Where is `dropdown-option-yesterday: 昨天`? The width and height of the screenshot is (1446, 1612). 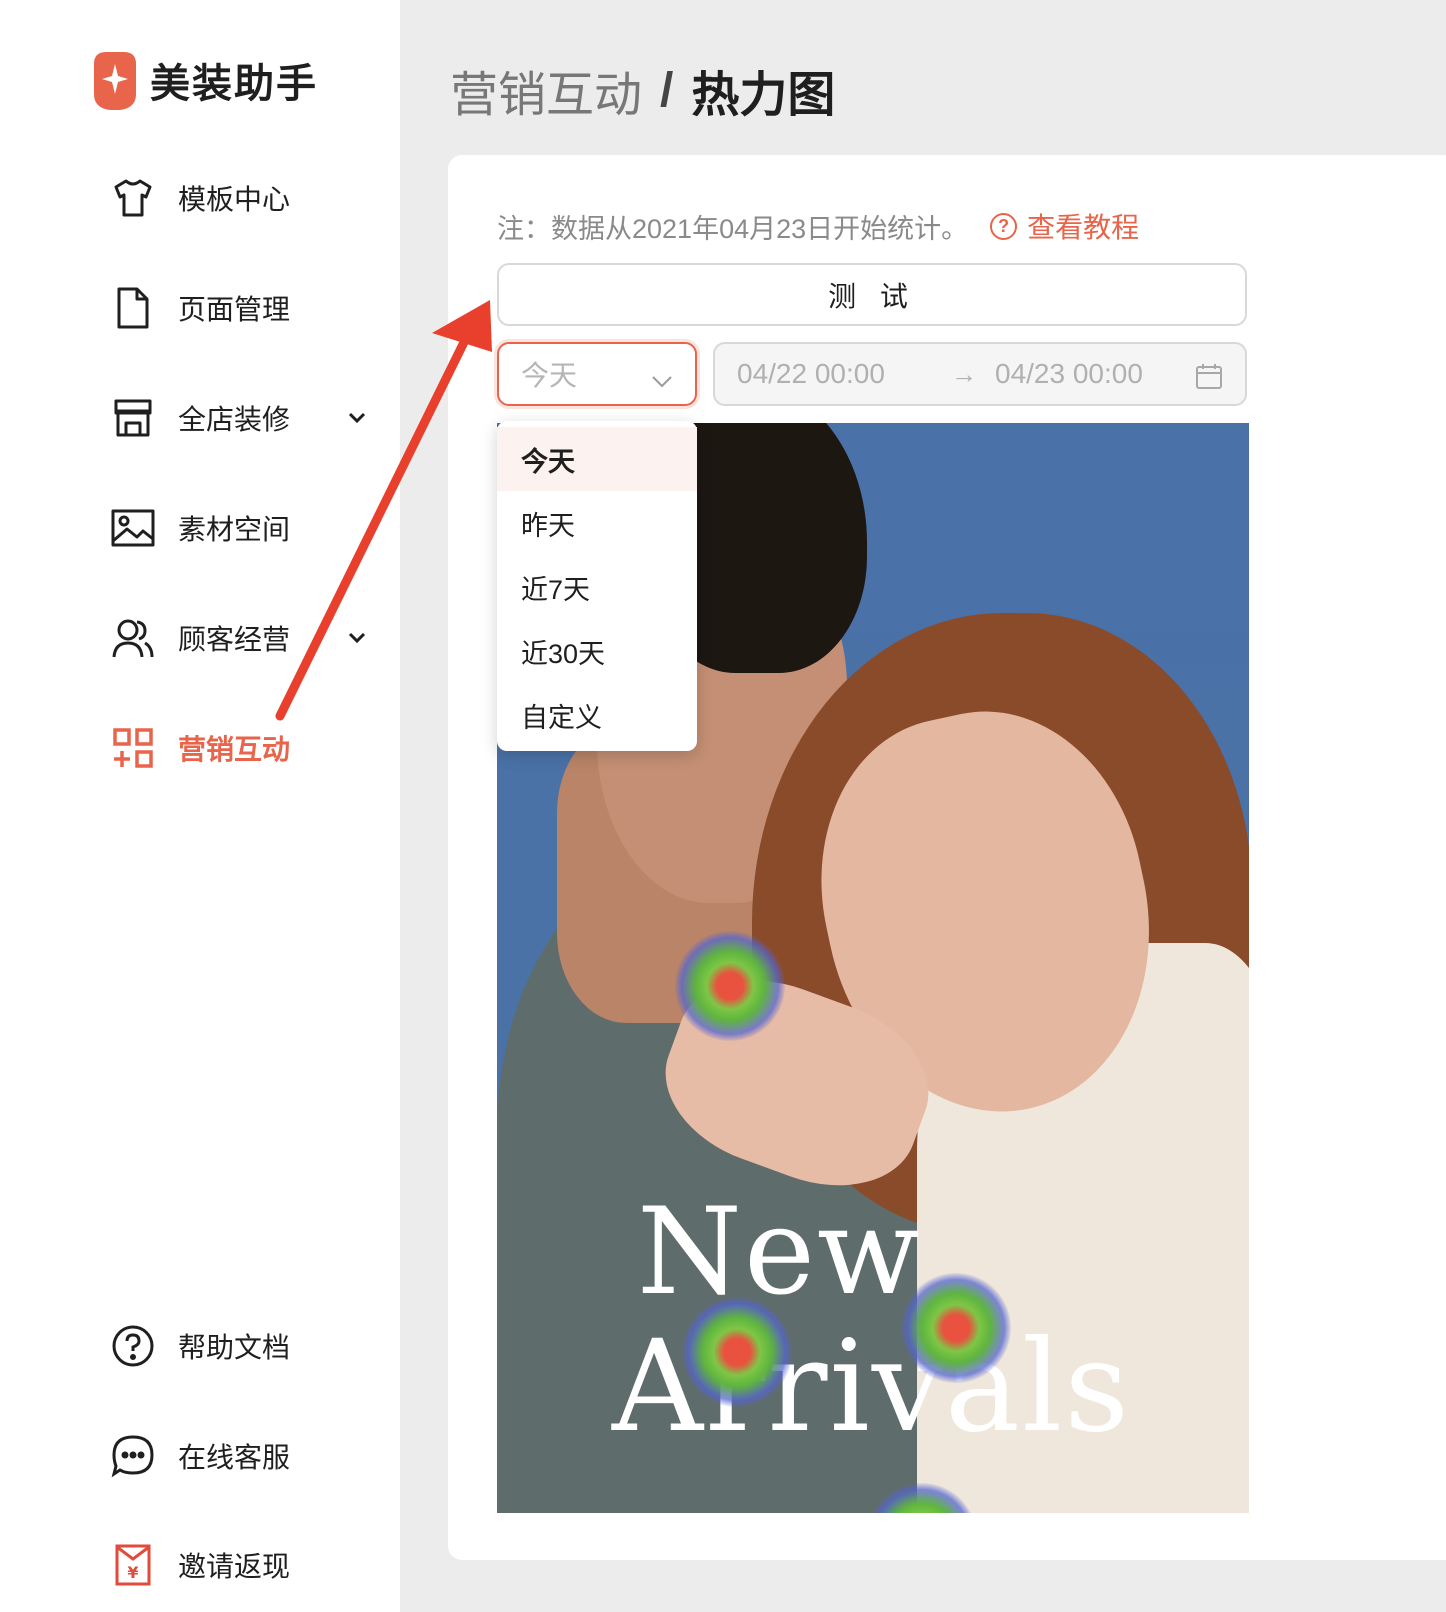
dropdown-option-yesterday: 昨天 is located at coordinates (597, 523).